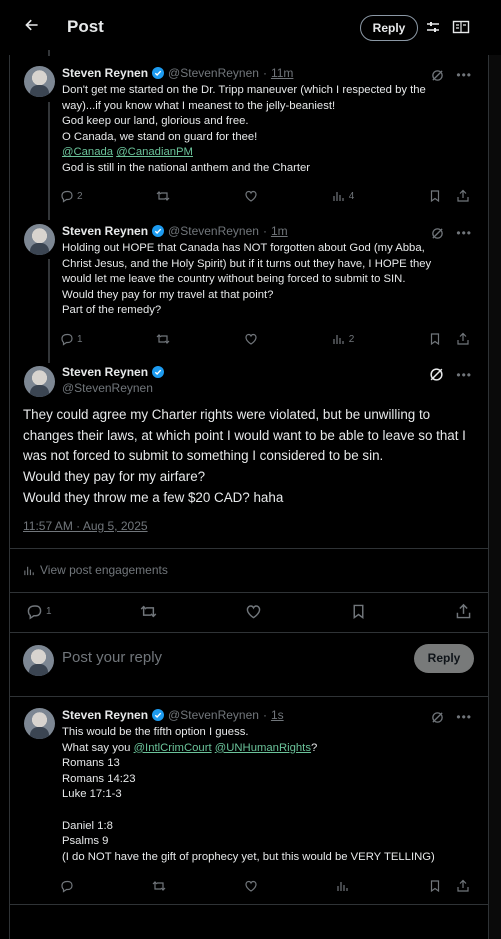  Describe the element at coordinates (85, 26) in the screenshot. I see `page-title: Post` at that location.